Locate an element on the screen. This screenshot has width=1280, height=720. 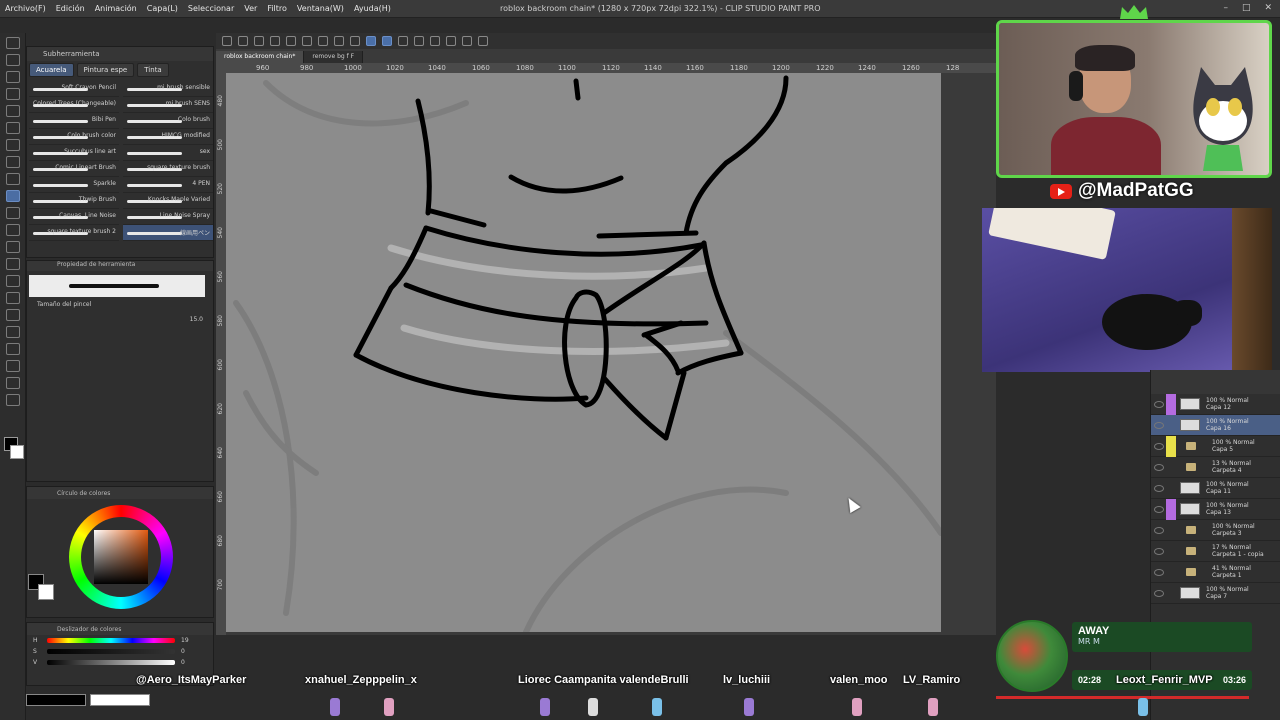
brush-item: Sparkle is located at coordinates (74, 185).